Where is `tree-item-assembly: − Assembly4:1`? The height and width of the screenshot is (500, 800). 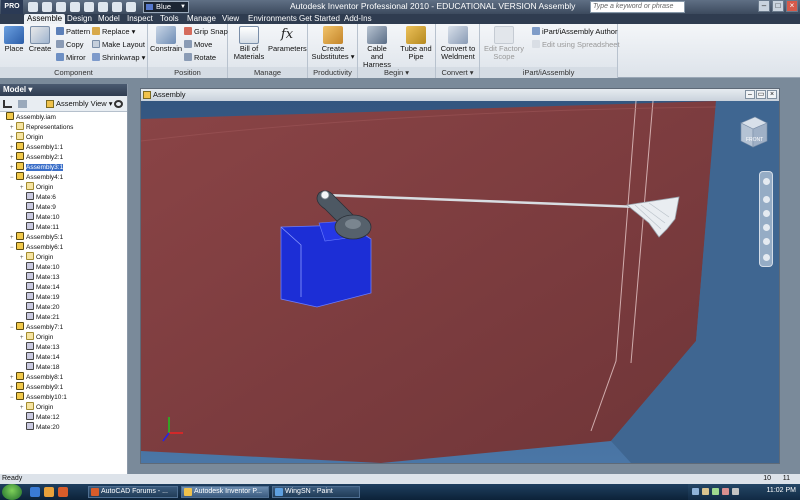
tree-item-assembly: − Assembly4:1 is located at coordinates (36, 177).